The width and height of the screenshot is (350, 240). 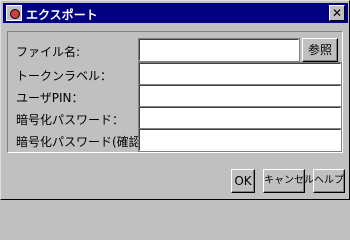 What do you see at coordinates (329, 181) in the screenshot?
I see `help-button: ヘルプ` at bounding box center [329, 181].